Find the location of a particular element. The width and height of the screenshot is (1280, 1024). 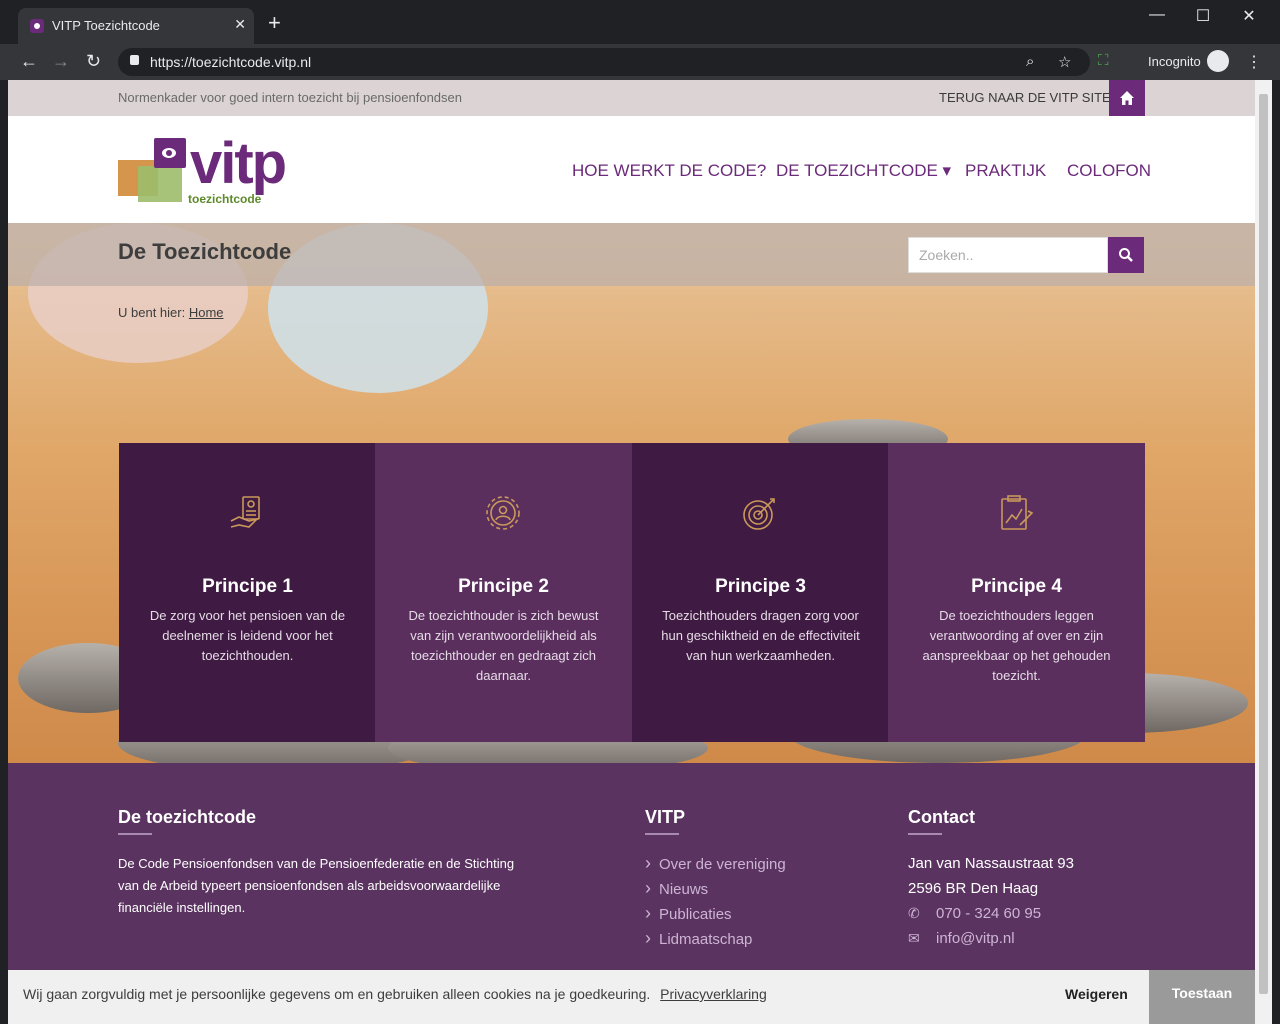

principle-title: Principe 4 is located at coordinates (1016, 586).